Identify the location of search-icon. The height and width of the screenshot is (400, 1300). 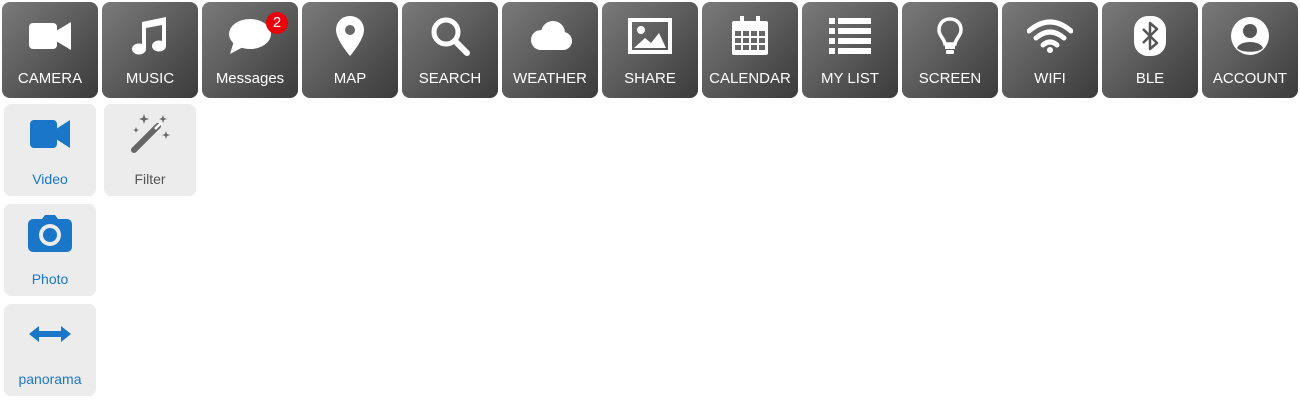
(450, 36).